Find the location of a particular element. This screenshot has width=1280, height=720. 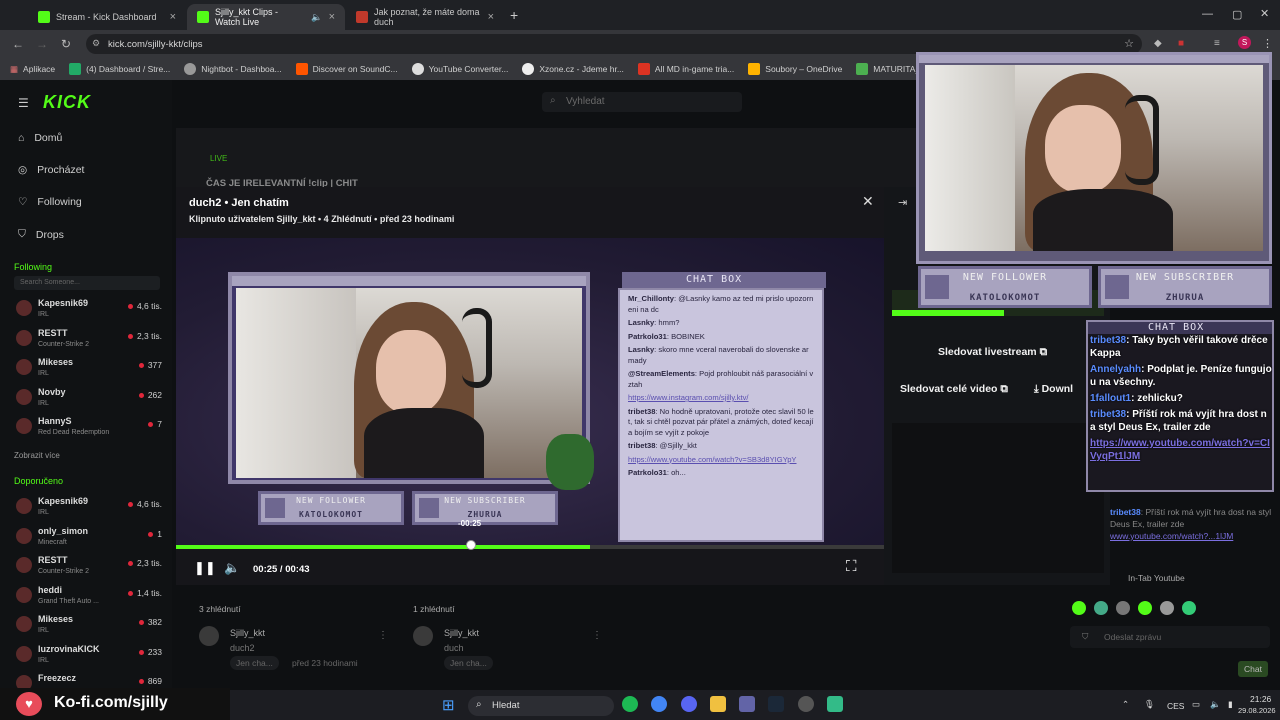

nav-home: ⌂ Domů is located at coordinates (40, 138).